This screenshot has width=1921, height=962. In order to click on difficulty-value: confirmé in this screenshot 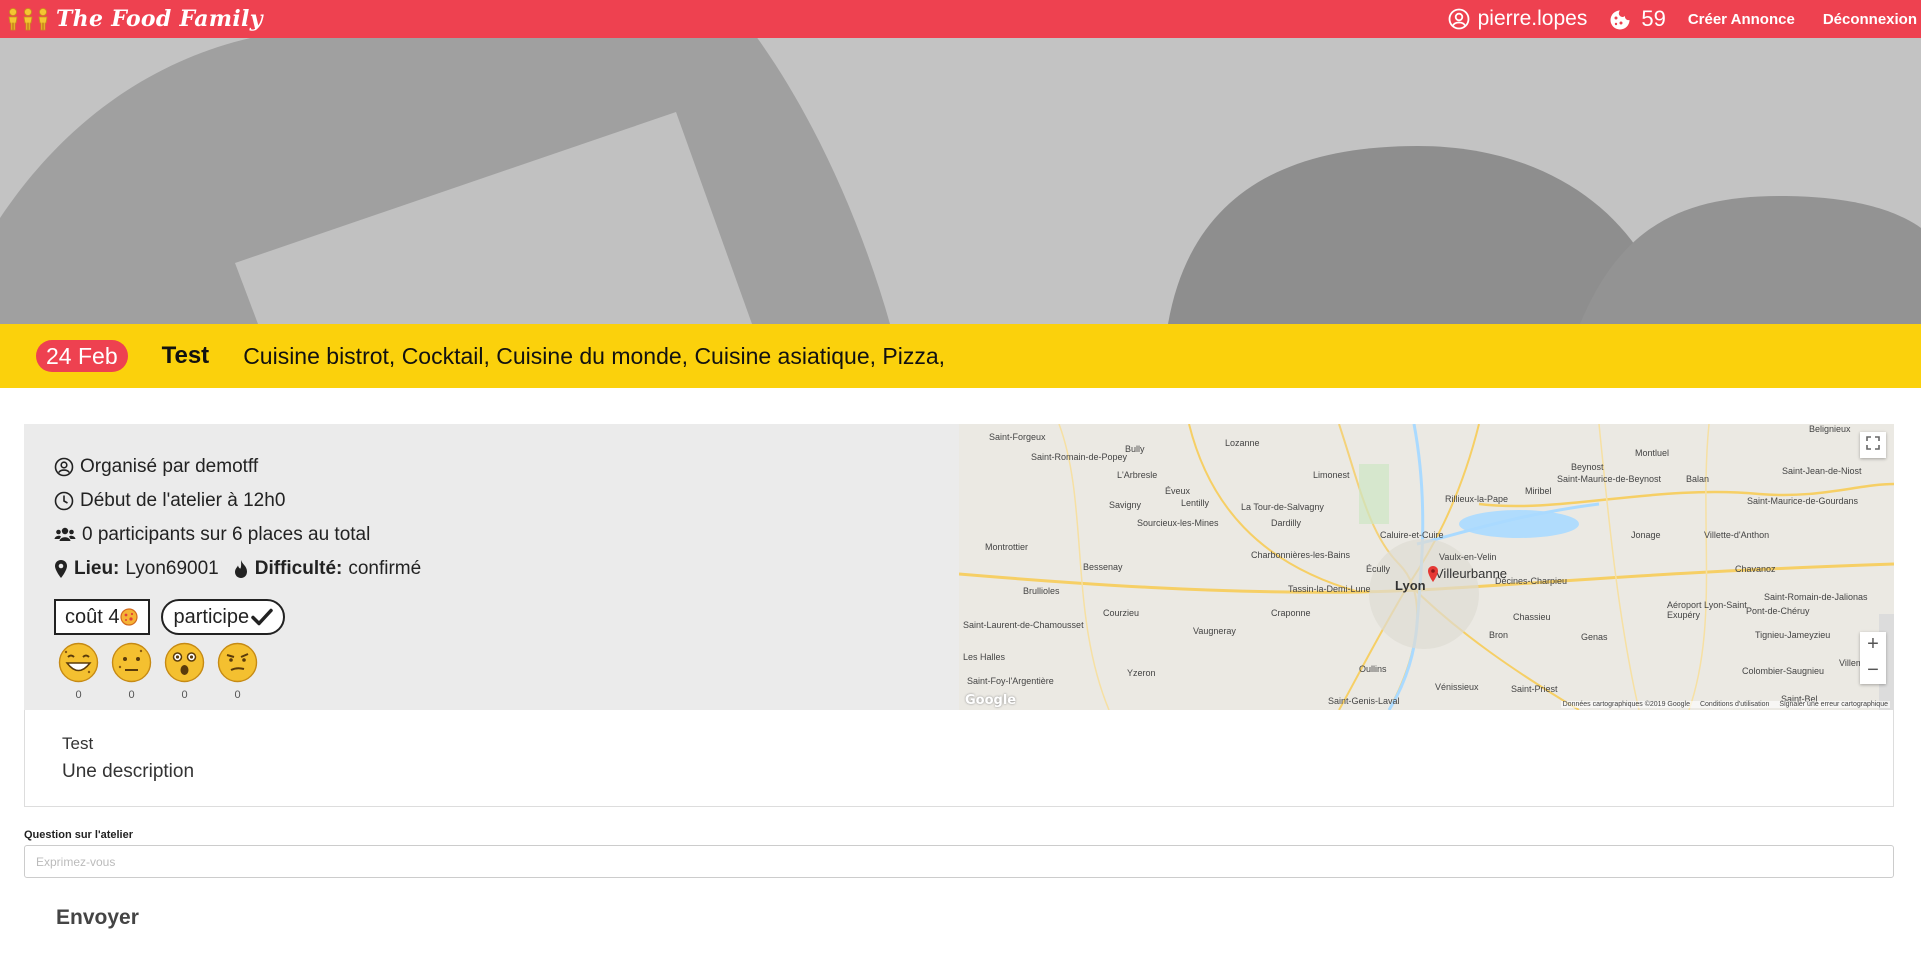, I will do `click(385, 568)`.